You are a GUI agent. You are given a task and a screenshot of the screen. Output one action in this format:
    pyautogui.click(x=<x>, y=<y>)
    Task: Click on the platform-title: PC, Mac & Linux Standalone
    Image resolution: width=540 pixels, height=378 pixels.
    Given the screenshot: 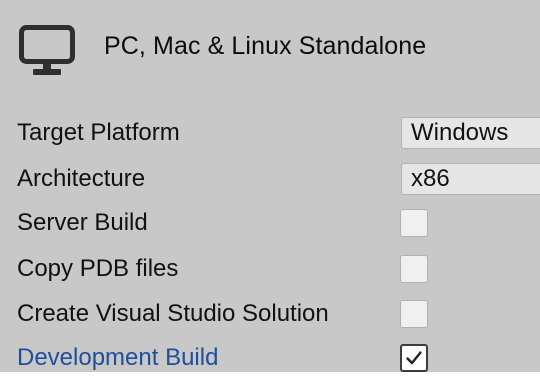 What is the action you would take?
    pyautogui.click(x=265, y=46)
    